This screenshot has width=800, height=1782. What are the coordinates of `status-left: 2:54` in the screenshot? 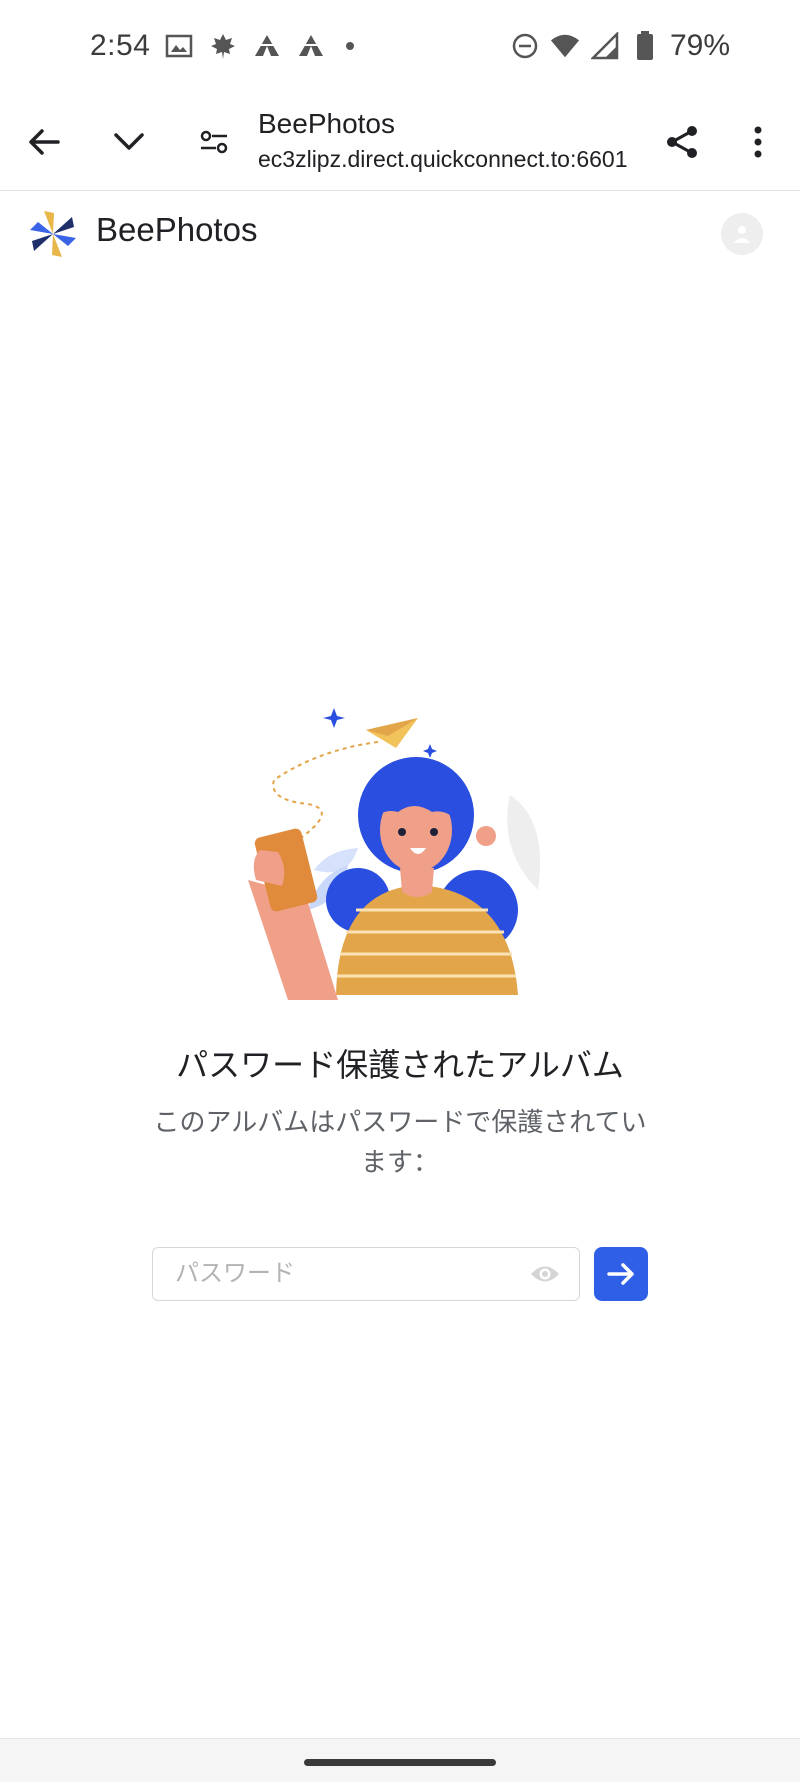 It's located at (222, 46).